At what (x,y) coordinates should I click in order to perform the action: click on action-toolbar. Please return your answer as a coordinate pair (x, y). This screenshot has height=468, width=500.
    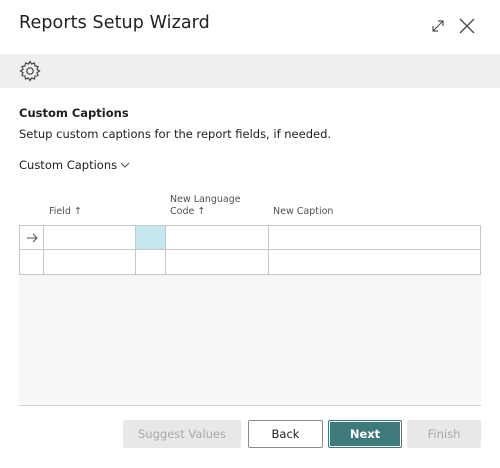
    Looking at the image, I should click on (250, 71).